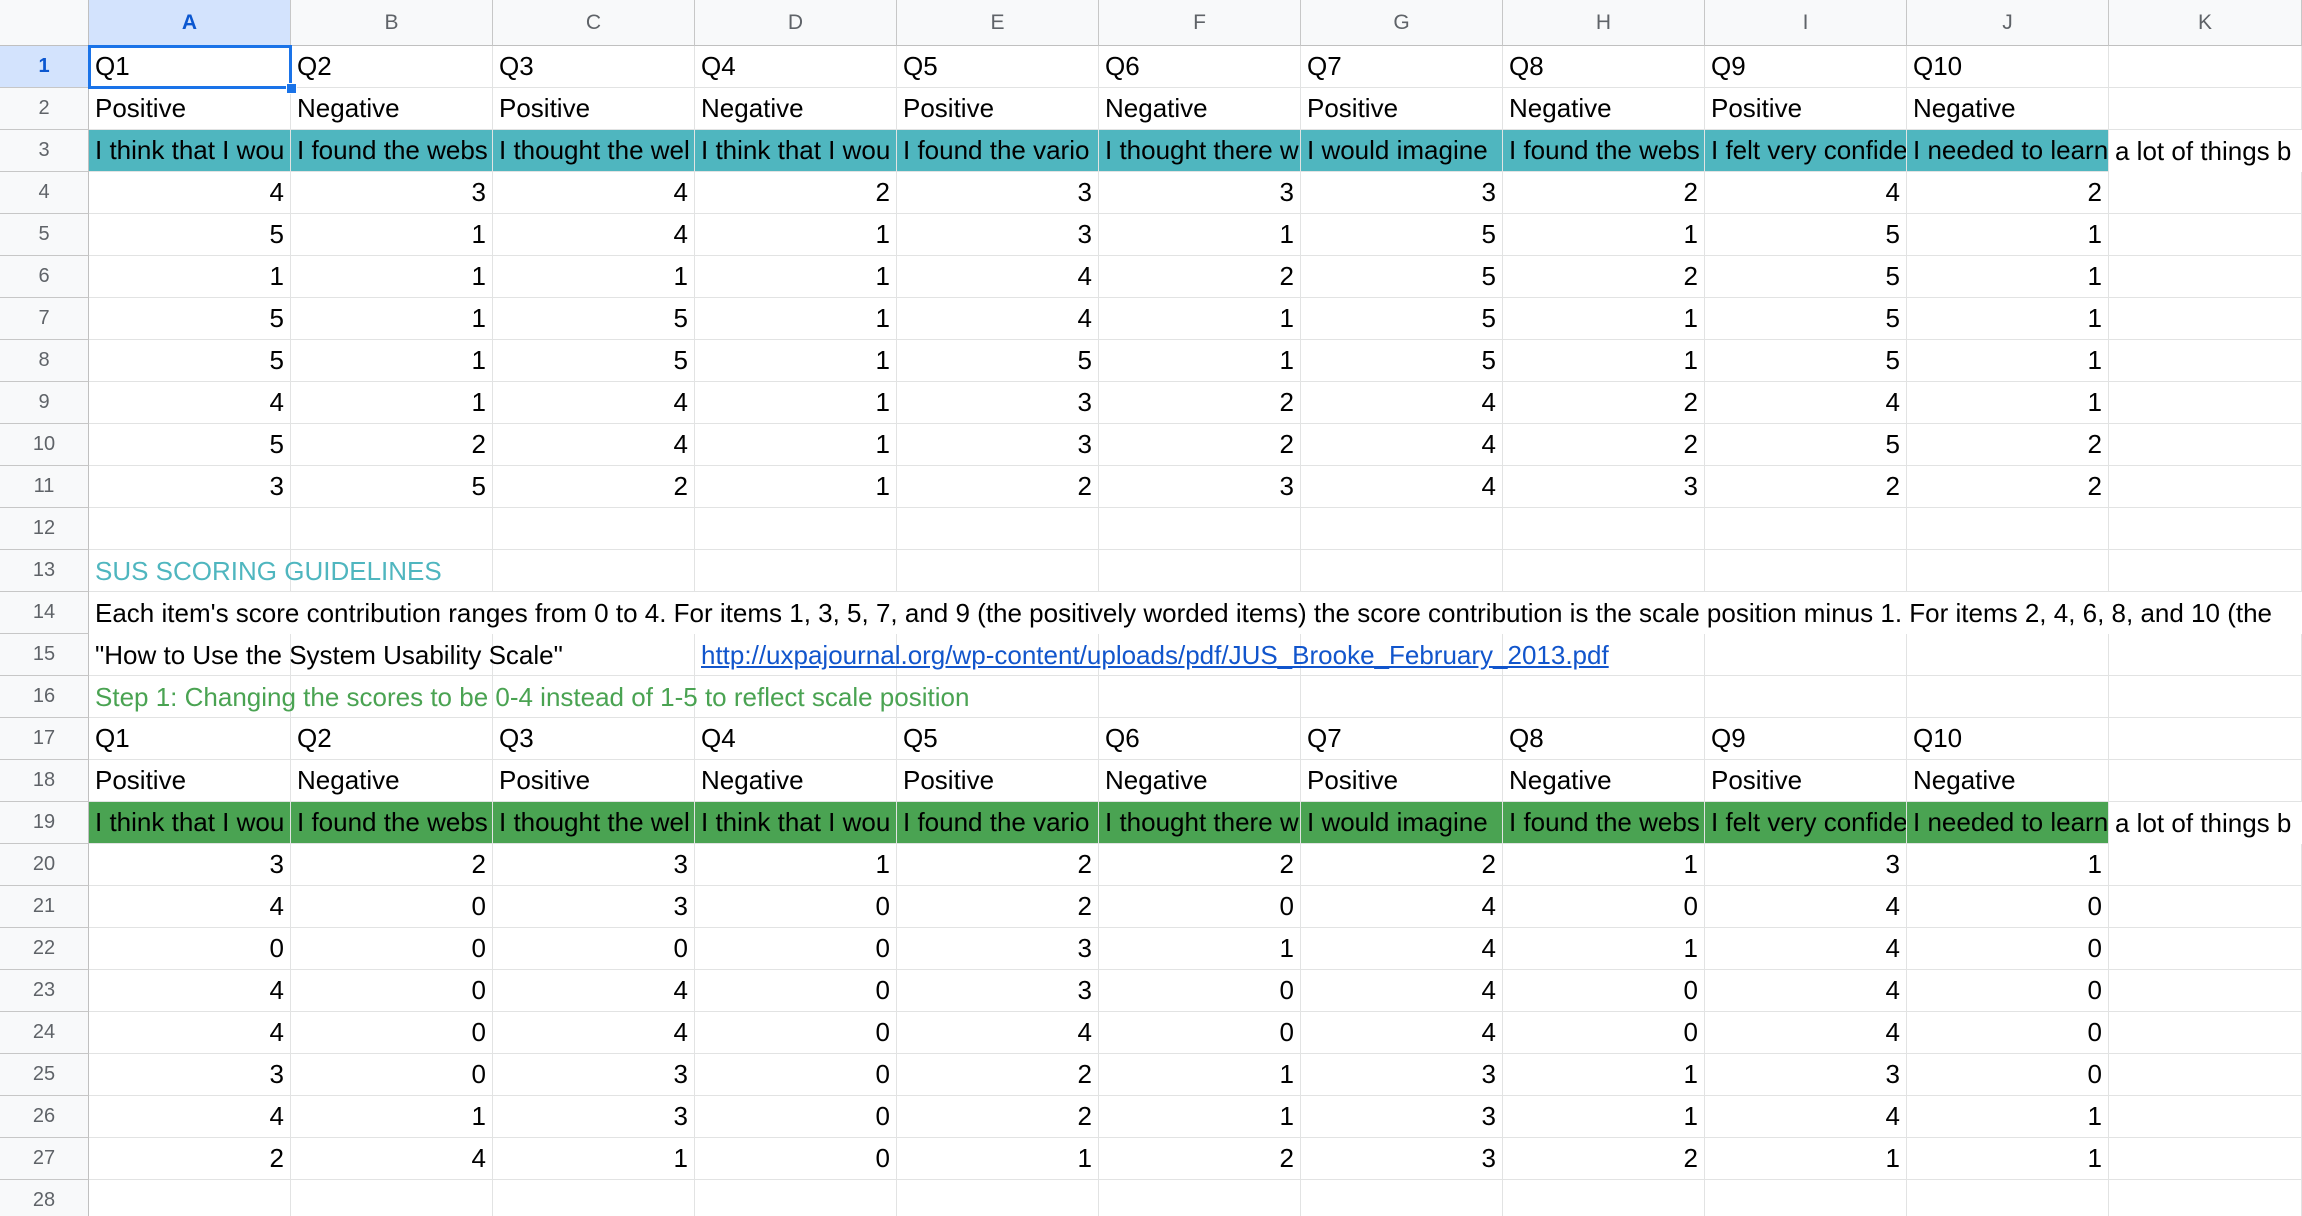 Image resolution: width=2302 pixels, height=1216 pixels. Describe the element at coordinates (594, 151) in the screenshot. I see `statement-cell: I thought the wel` at that location.